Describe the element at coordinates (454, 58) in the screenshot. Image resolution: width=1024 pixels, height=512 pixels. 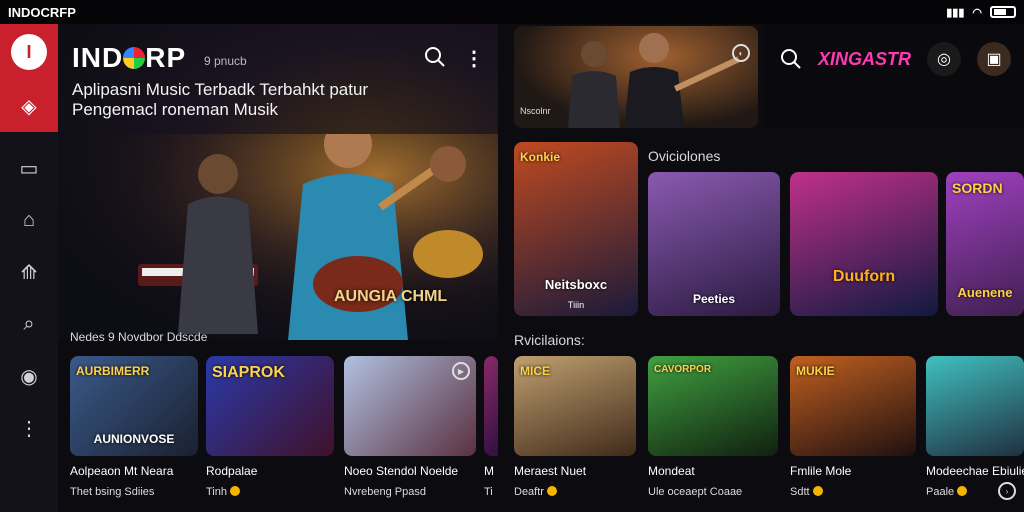
I see `hero-actions: ⋮` at that location.